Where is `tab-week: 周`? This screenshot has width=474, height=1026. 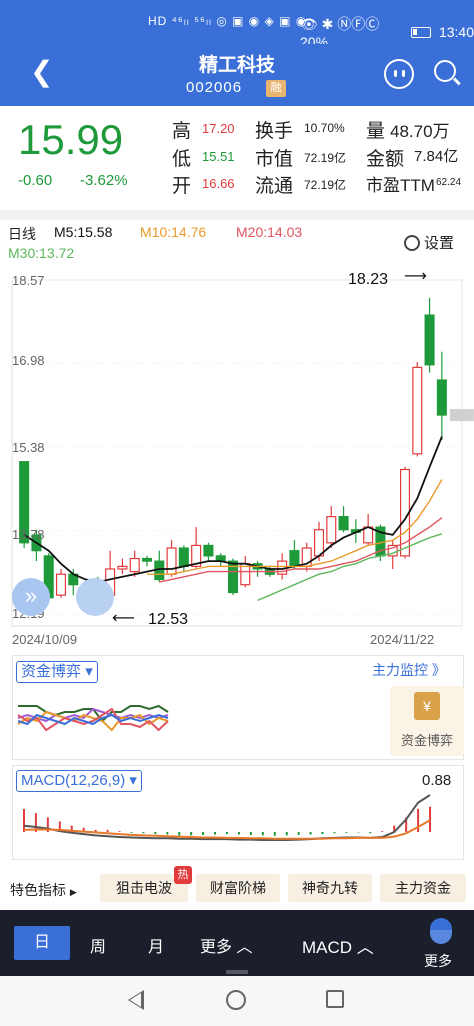 tab-week: 周 is located at coordinates (98, 945).